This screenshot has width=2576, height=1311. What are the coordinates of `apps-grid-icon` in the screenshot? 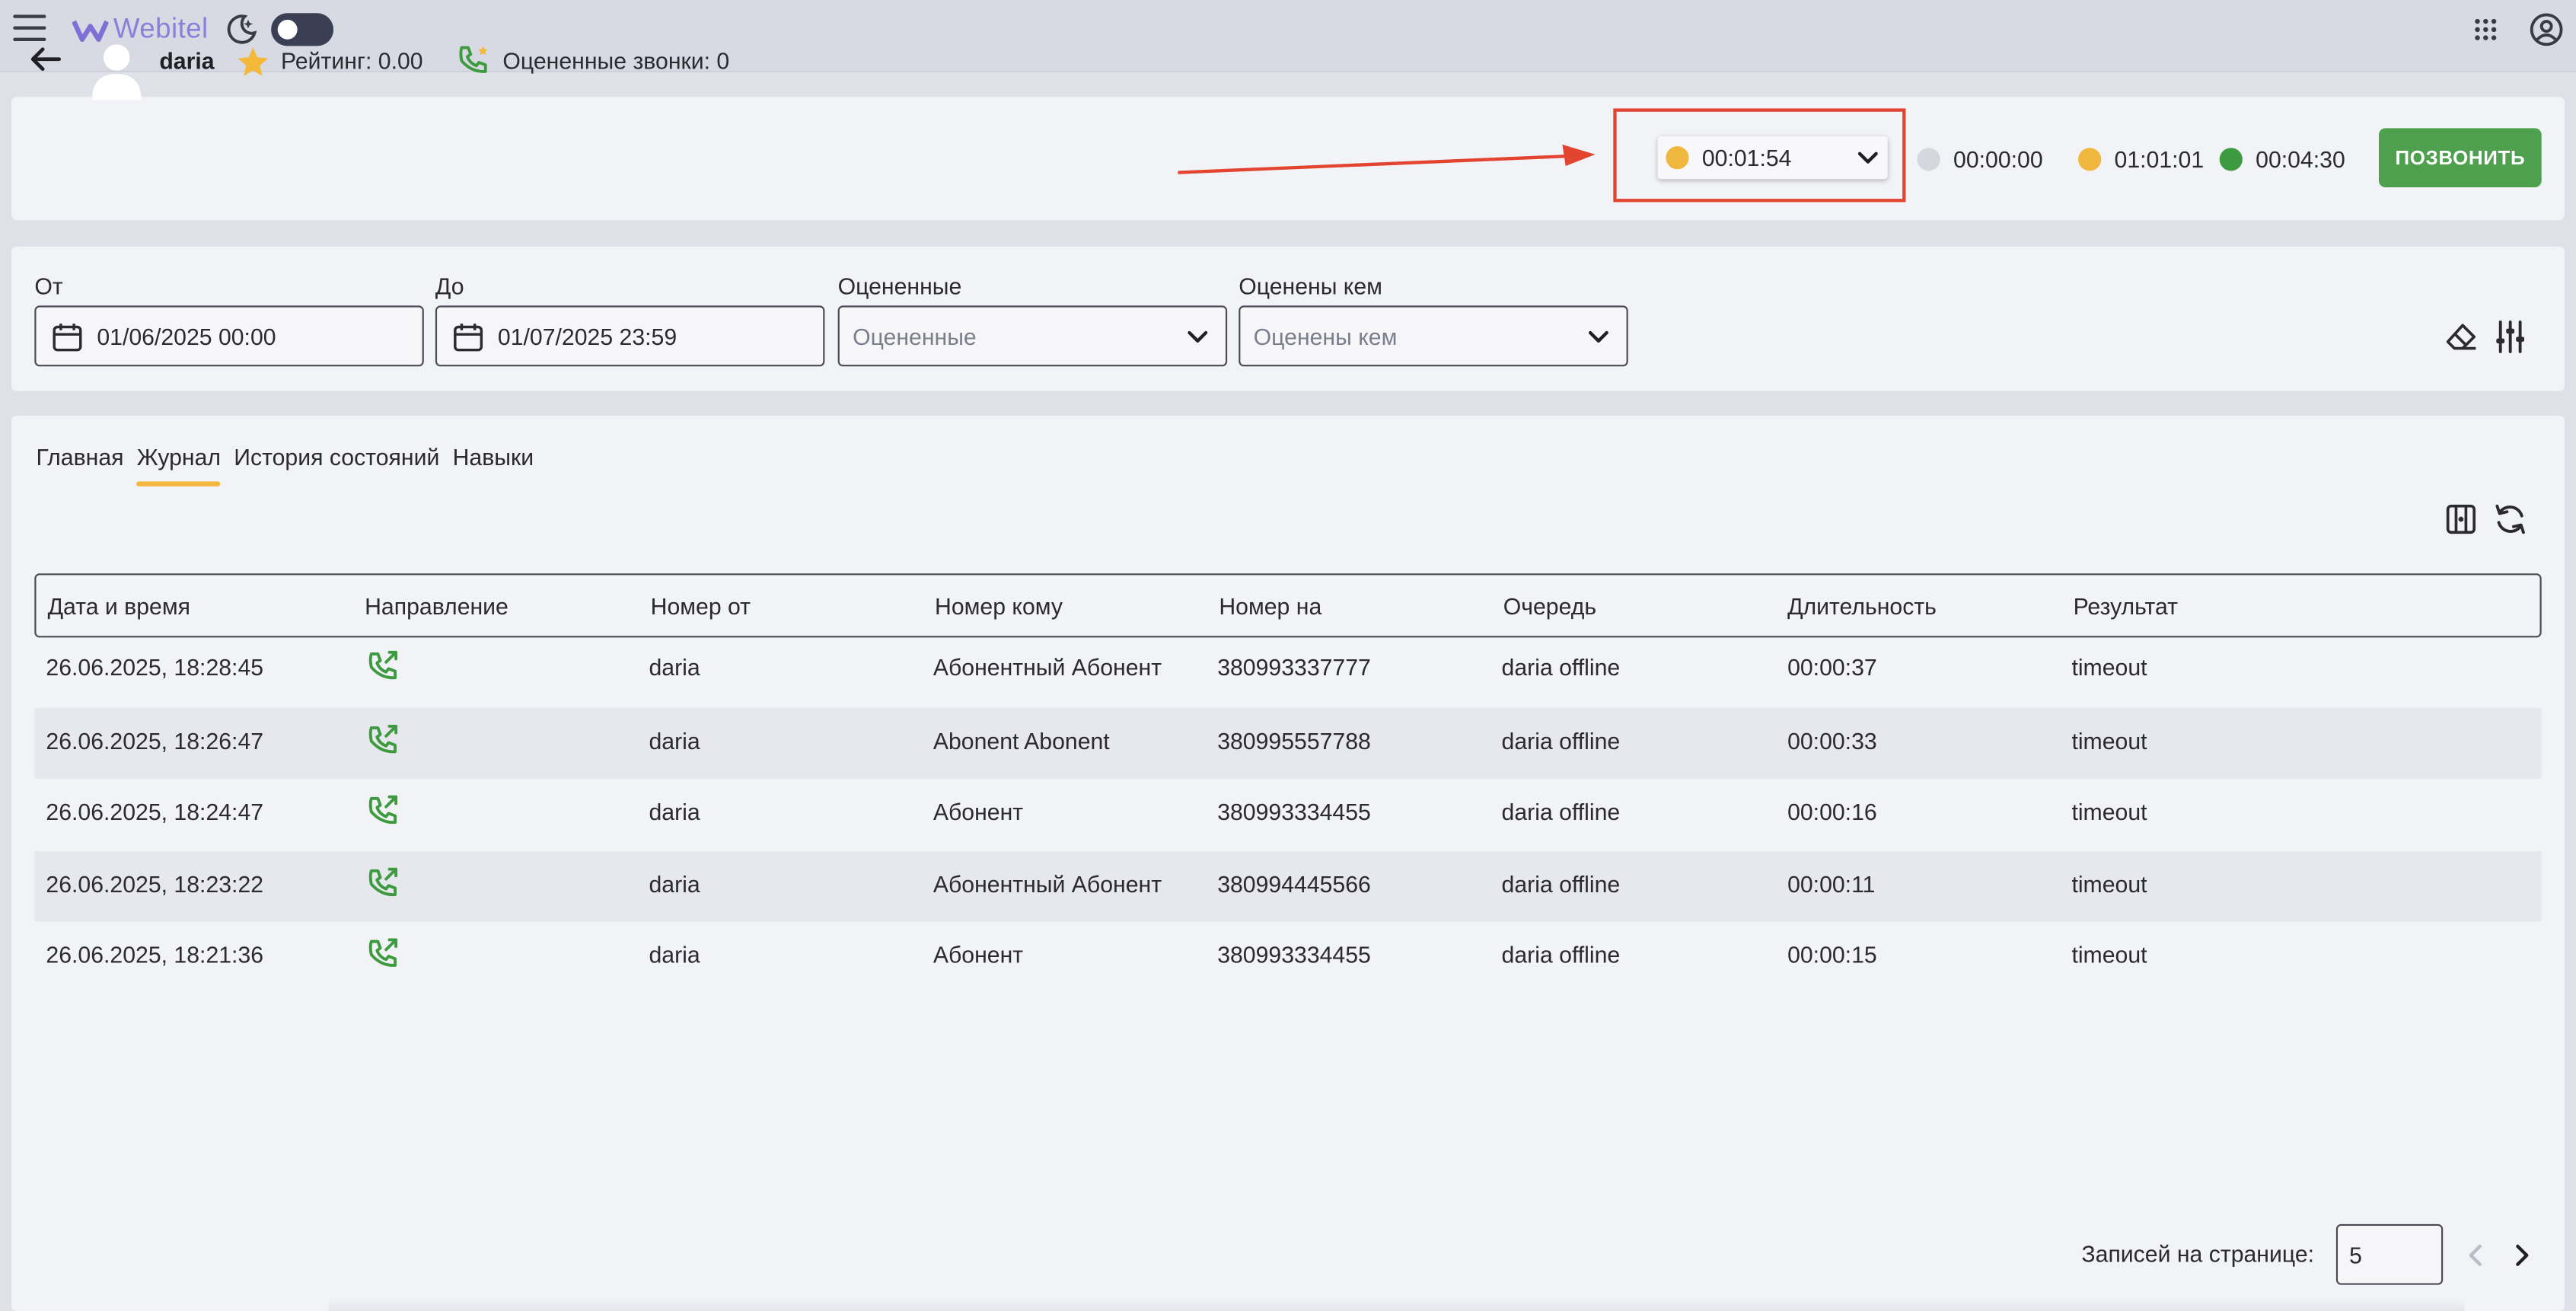 It's located at (2486, 29).